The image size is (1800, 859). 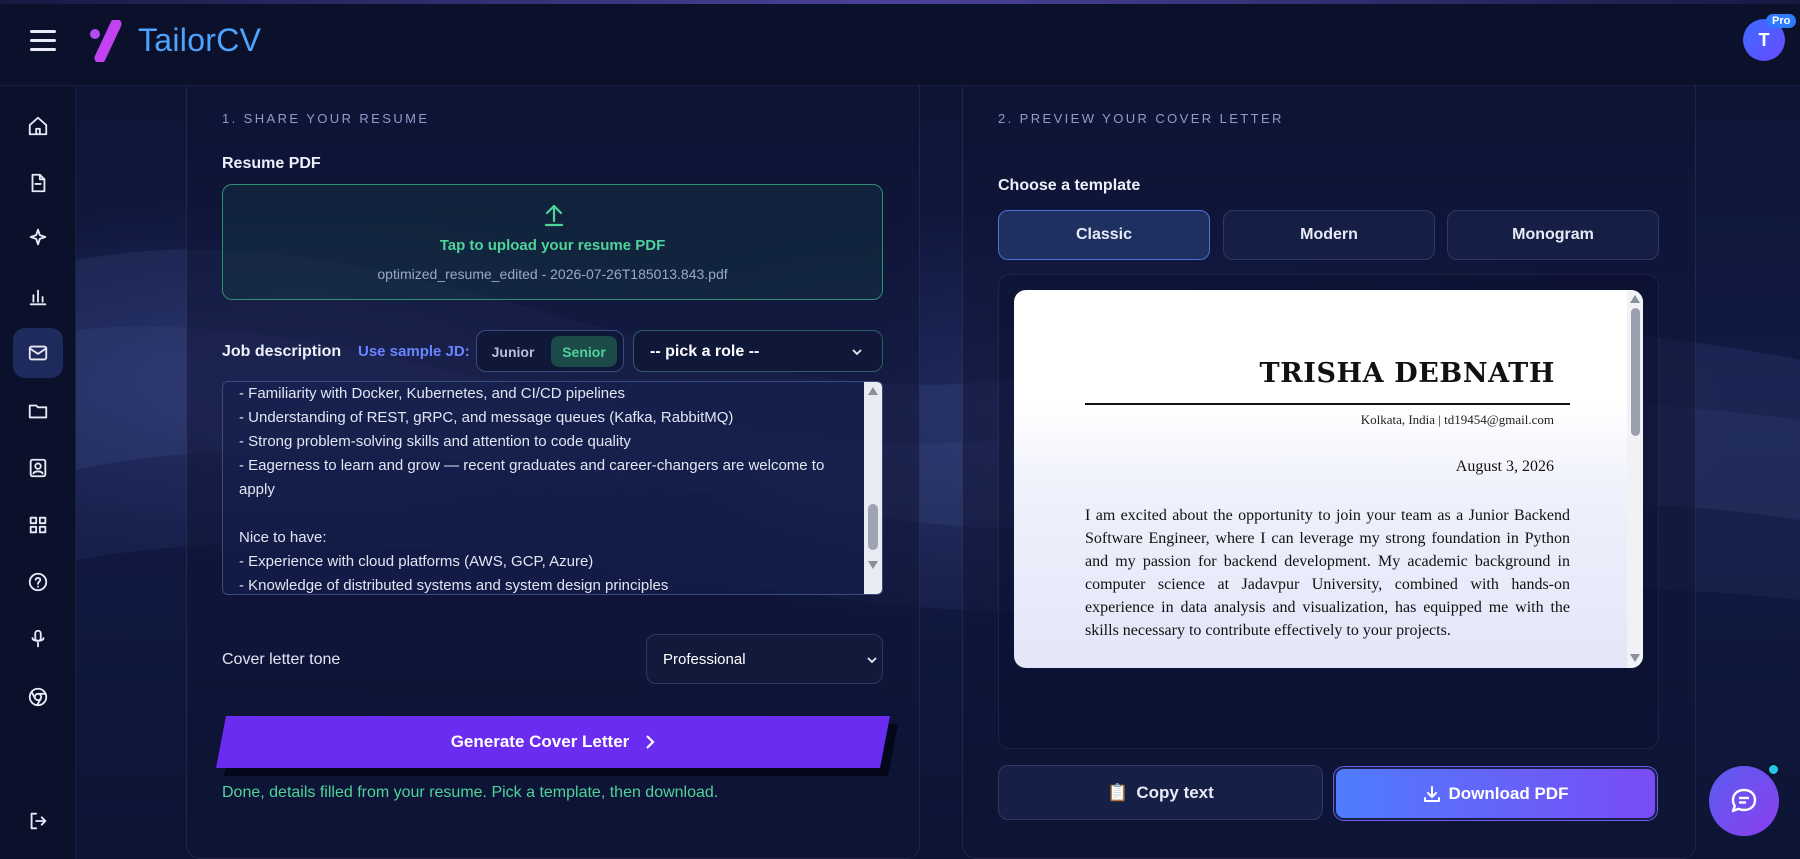 I want to click on sidebar-item-ai, so click(x=38, y=237).